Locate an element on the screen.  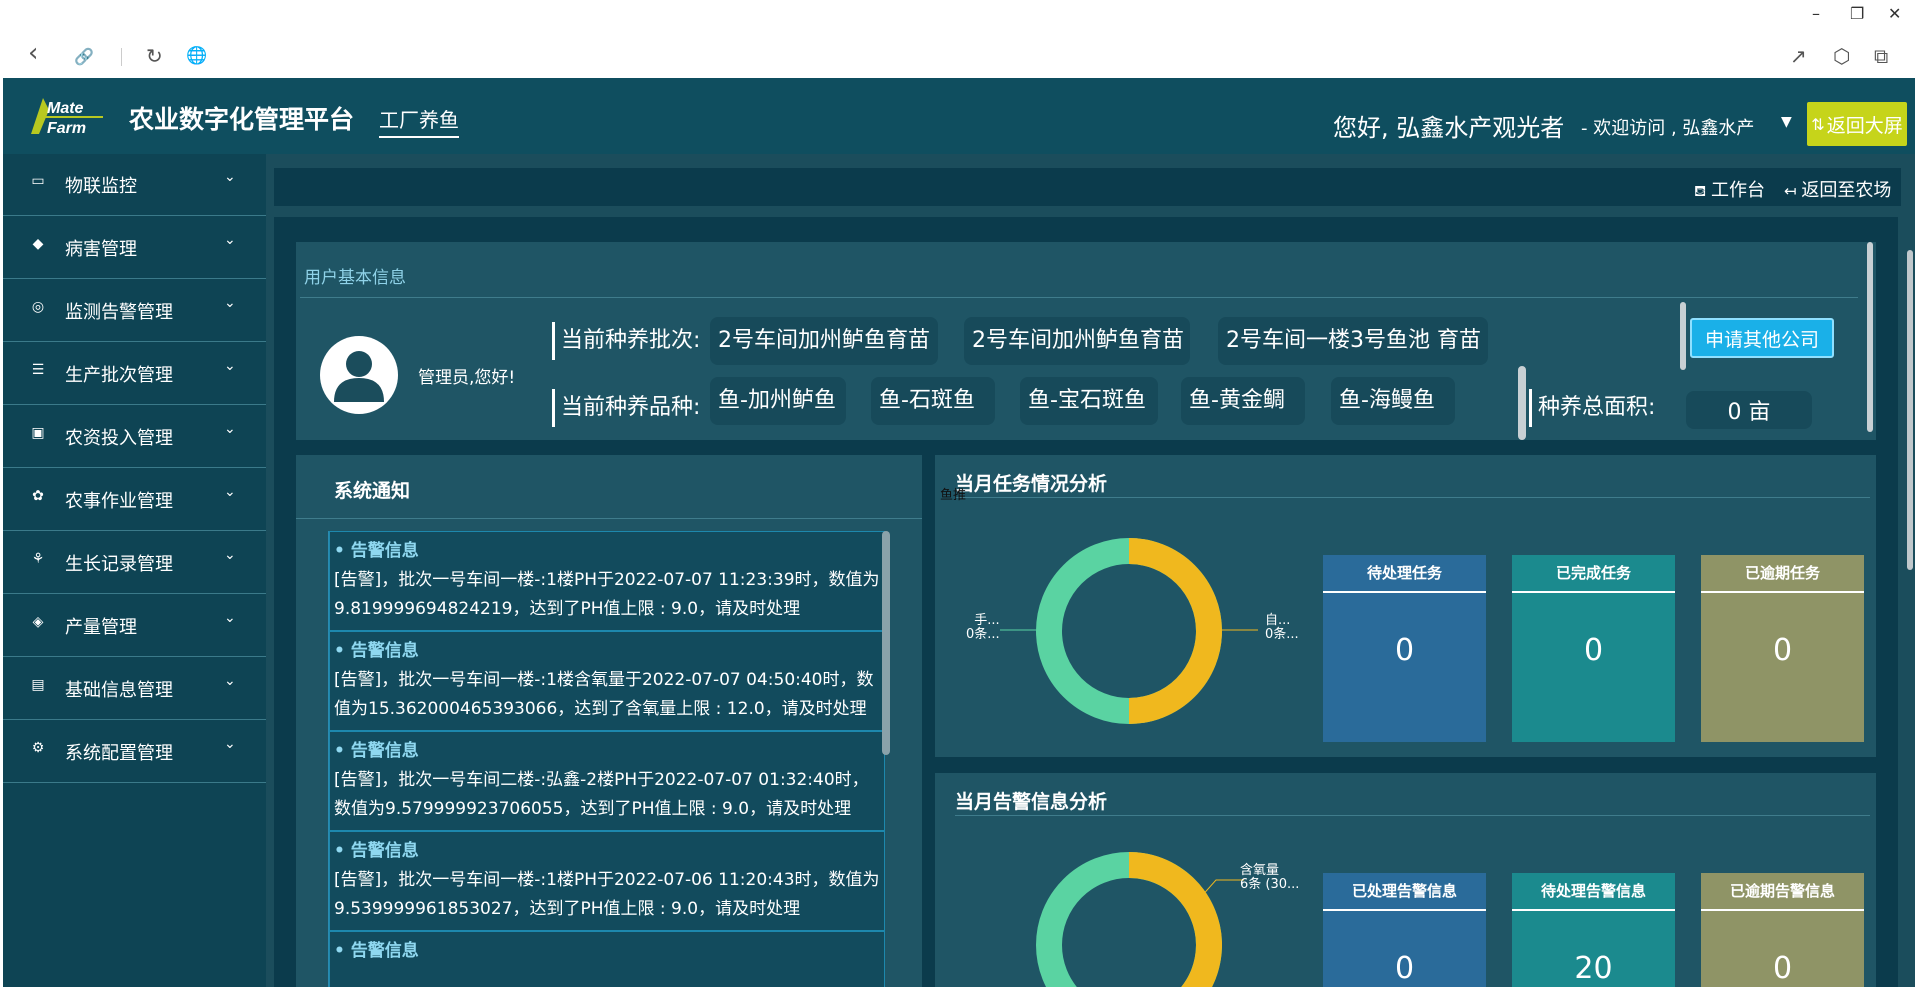
sidebar-item-growth: ⚘ 生长记录管理 ⌄ is located at coordinates (134, 563).